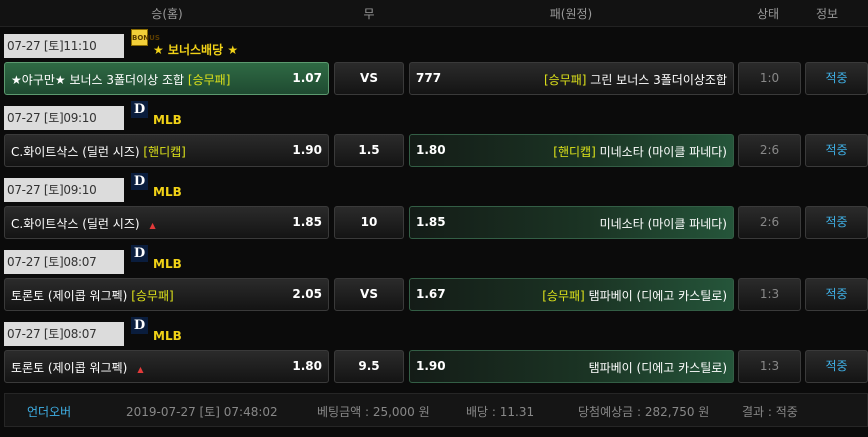 This screenshot has width=868, height=437. I want to click on away-bet-button: 1.67 [승무패] 탬파베이 (디에고 카스틸로), so click(571, 294).